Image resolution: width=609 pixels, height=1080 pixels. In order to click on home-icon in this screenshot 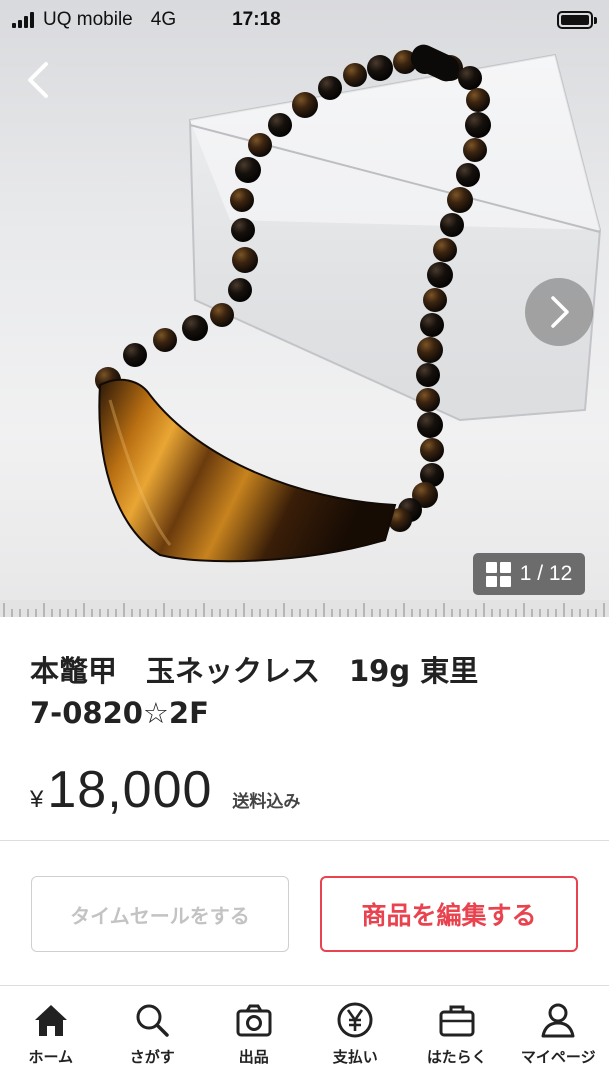, I will do `click(50, 1020)`.